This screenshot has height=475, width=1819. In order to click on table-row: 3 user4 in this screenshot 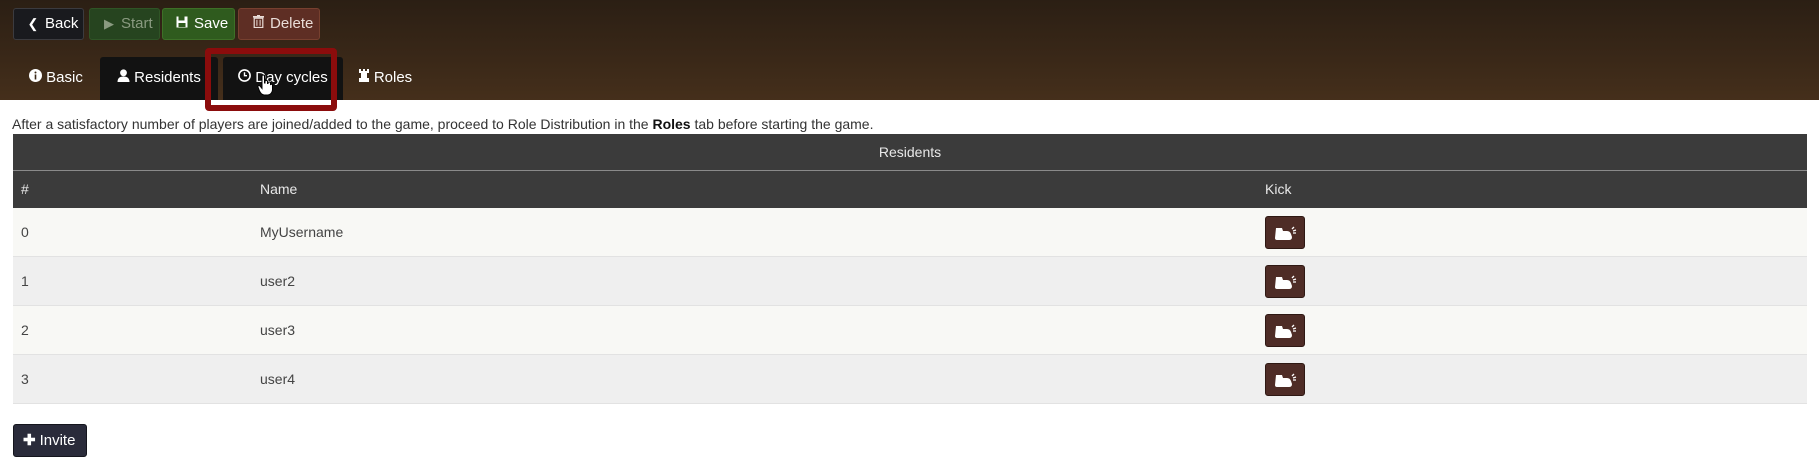, I will do `click(910, 379)`.